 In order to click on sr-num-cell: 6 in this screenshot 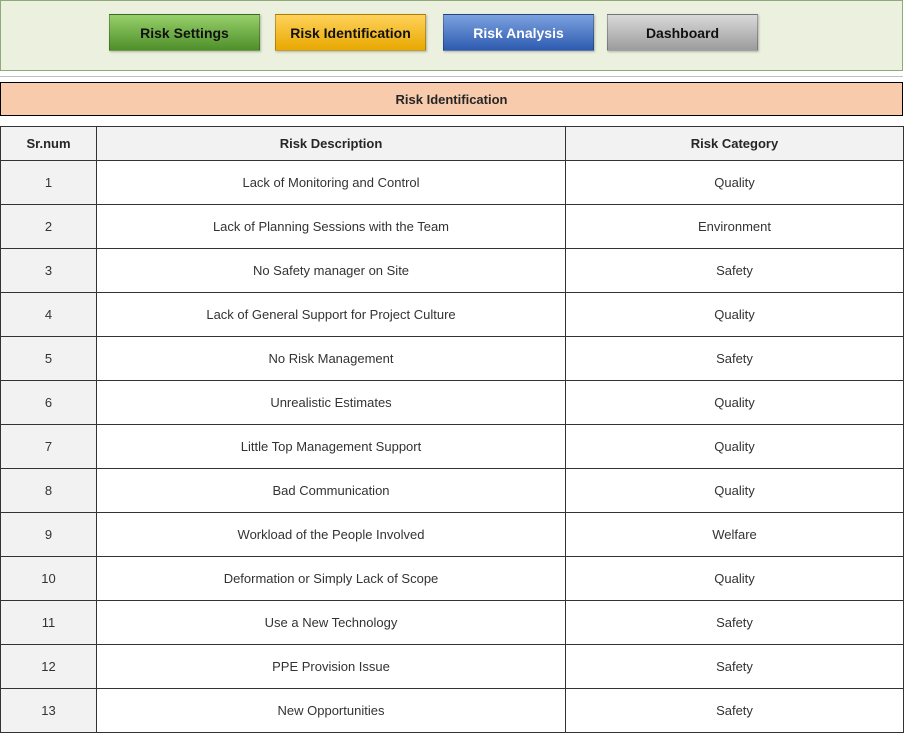, I will do `click(48, 402)`.